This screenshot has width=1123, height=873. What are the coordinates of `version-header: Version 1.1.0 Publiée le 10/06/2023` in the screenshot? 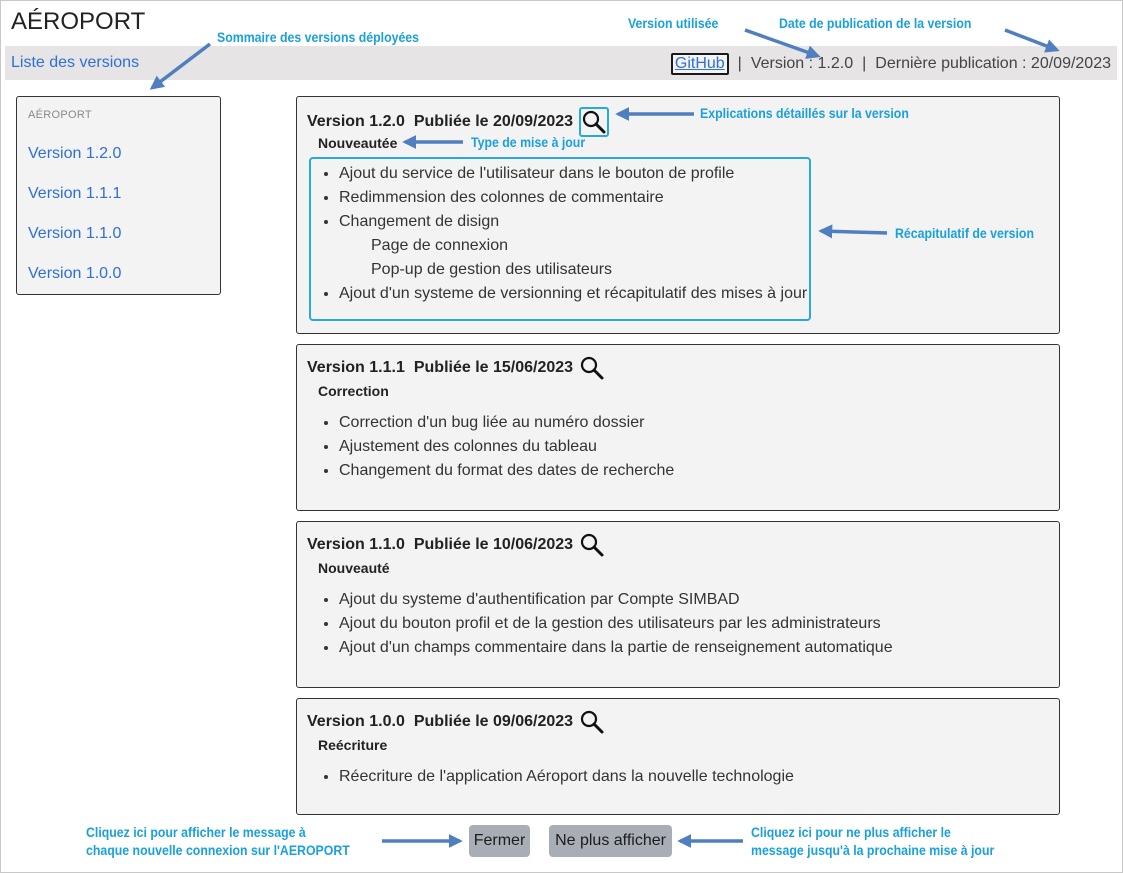 It's located at (456, 545).